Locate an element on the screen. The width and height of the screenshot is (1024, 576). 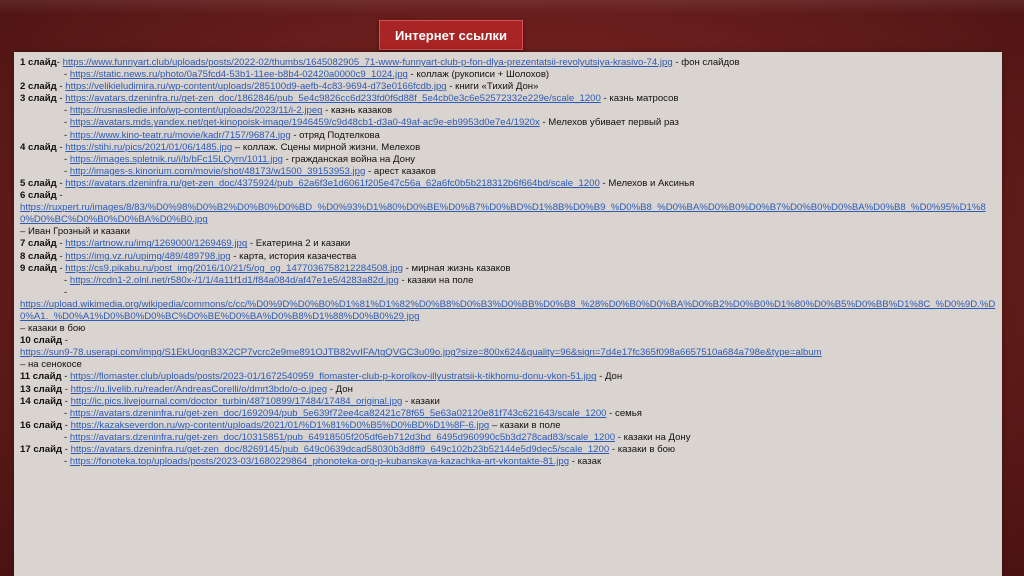
link-row: 6 слайд - is located at coordinates (508, 196).